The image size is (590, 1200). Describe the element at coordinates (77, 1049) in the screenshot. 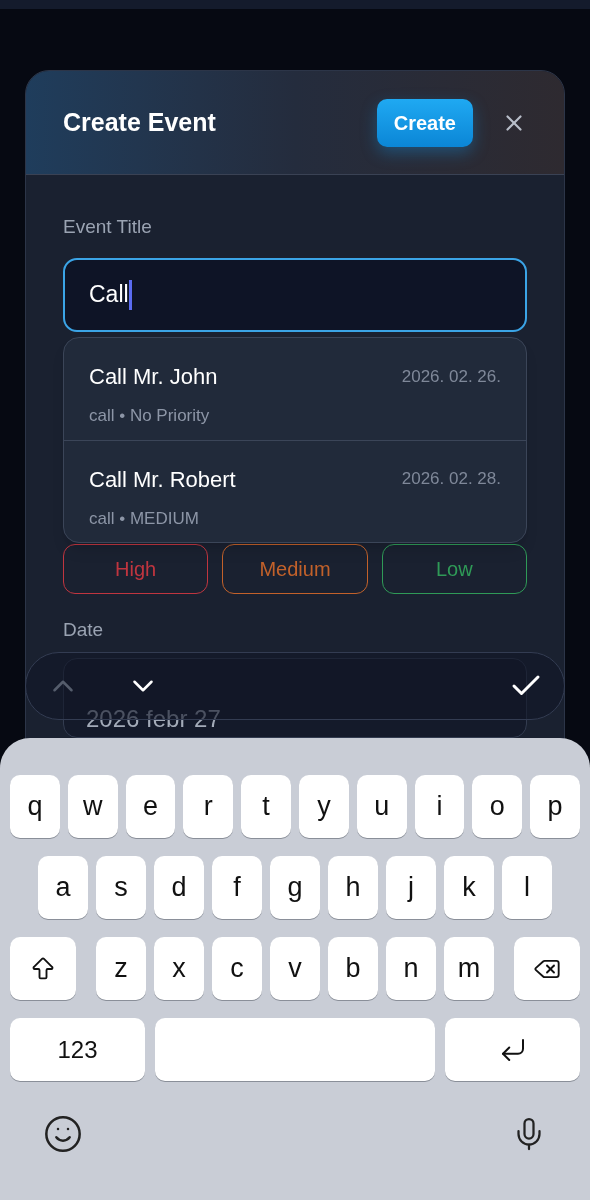

I see `numbers-key: 123` at that location.